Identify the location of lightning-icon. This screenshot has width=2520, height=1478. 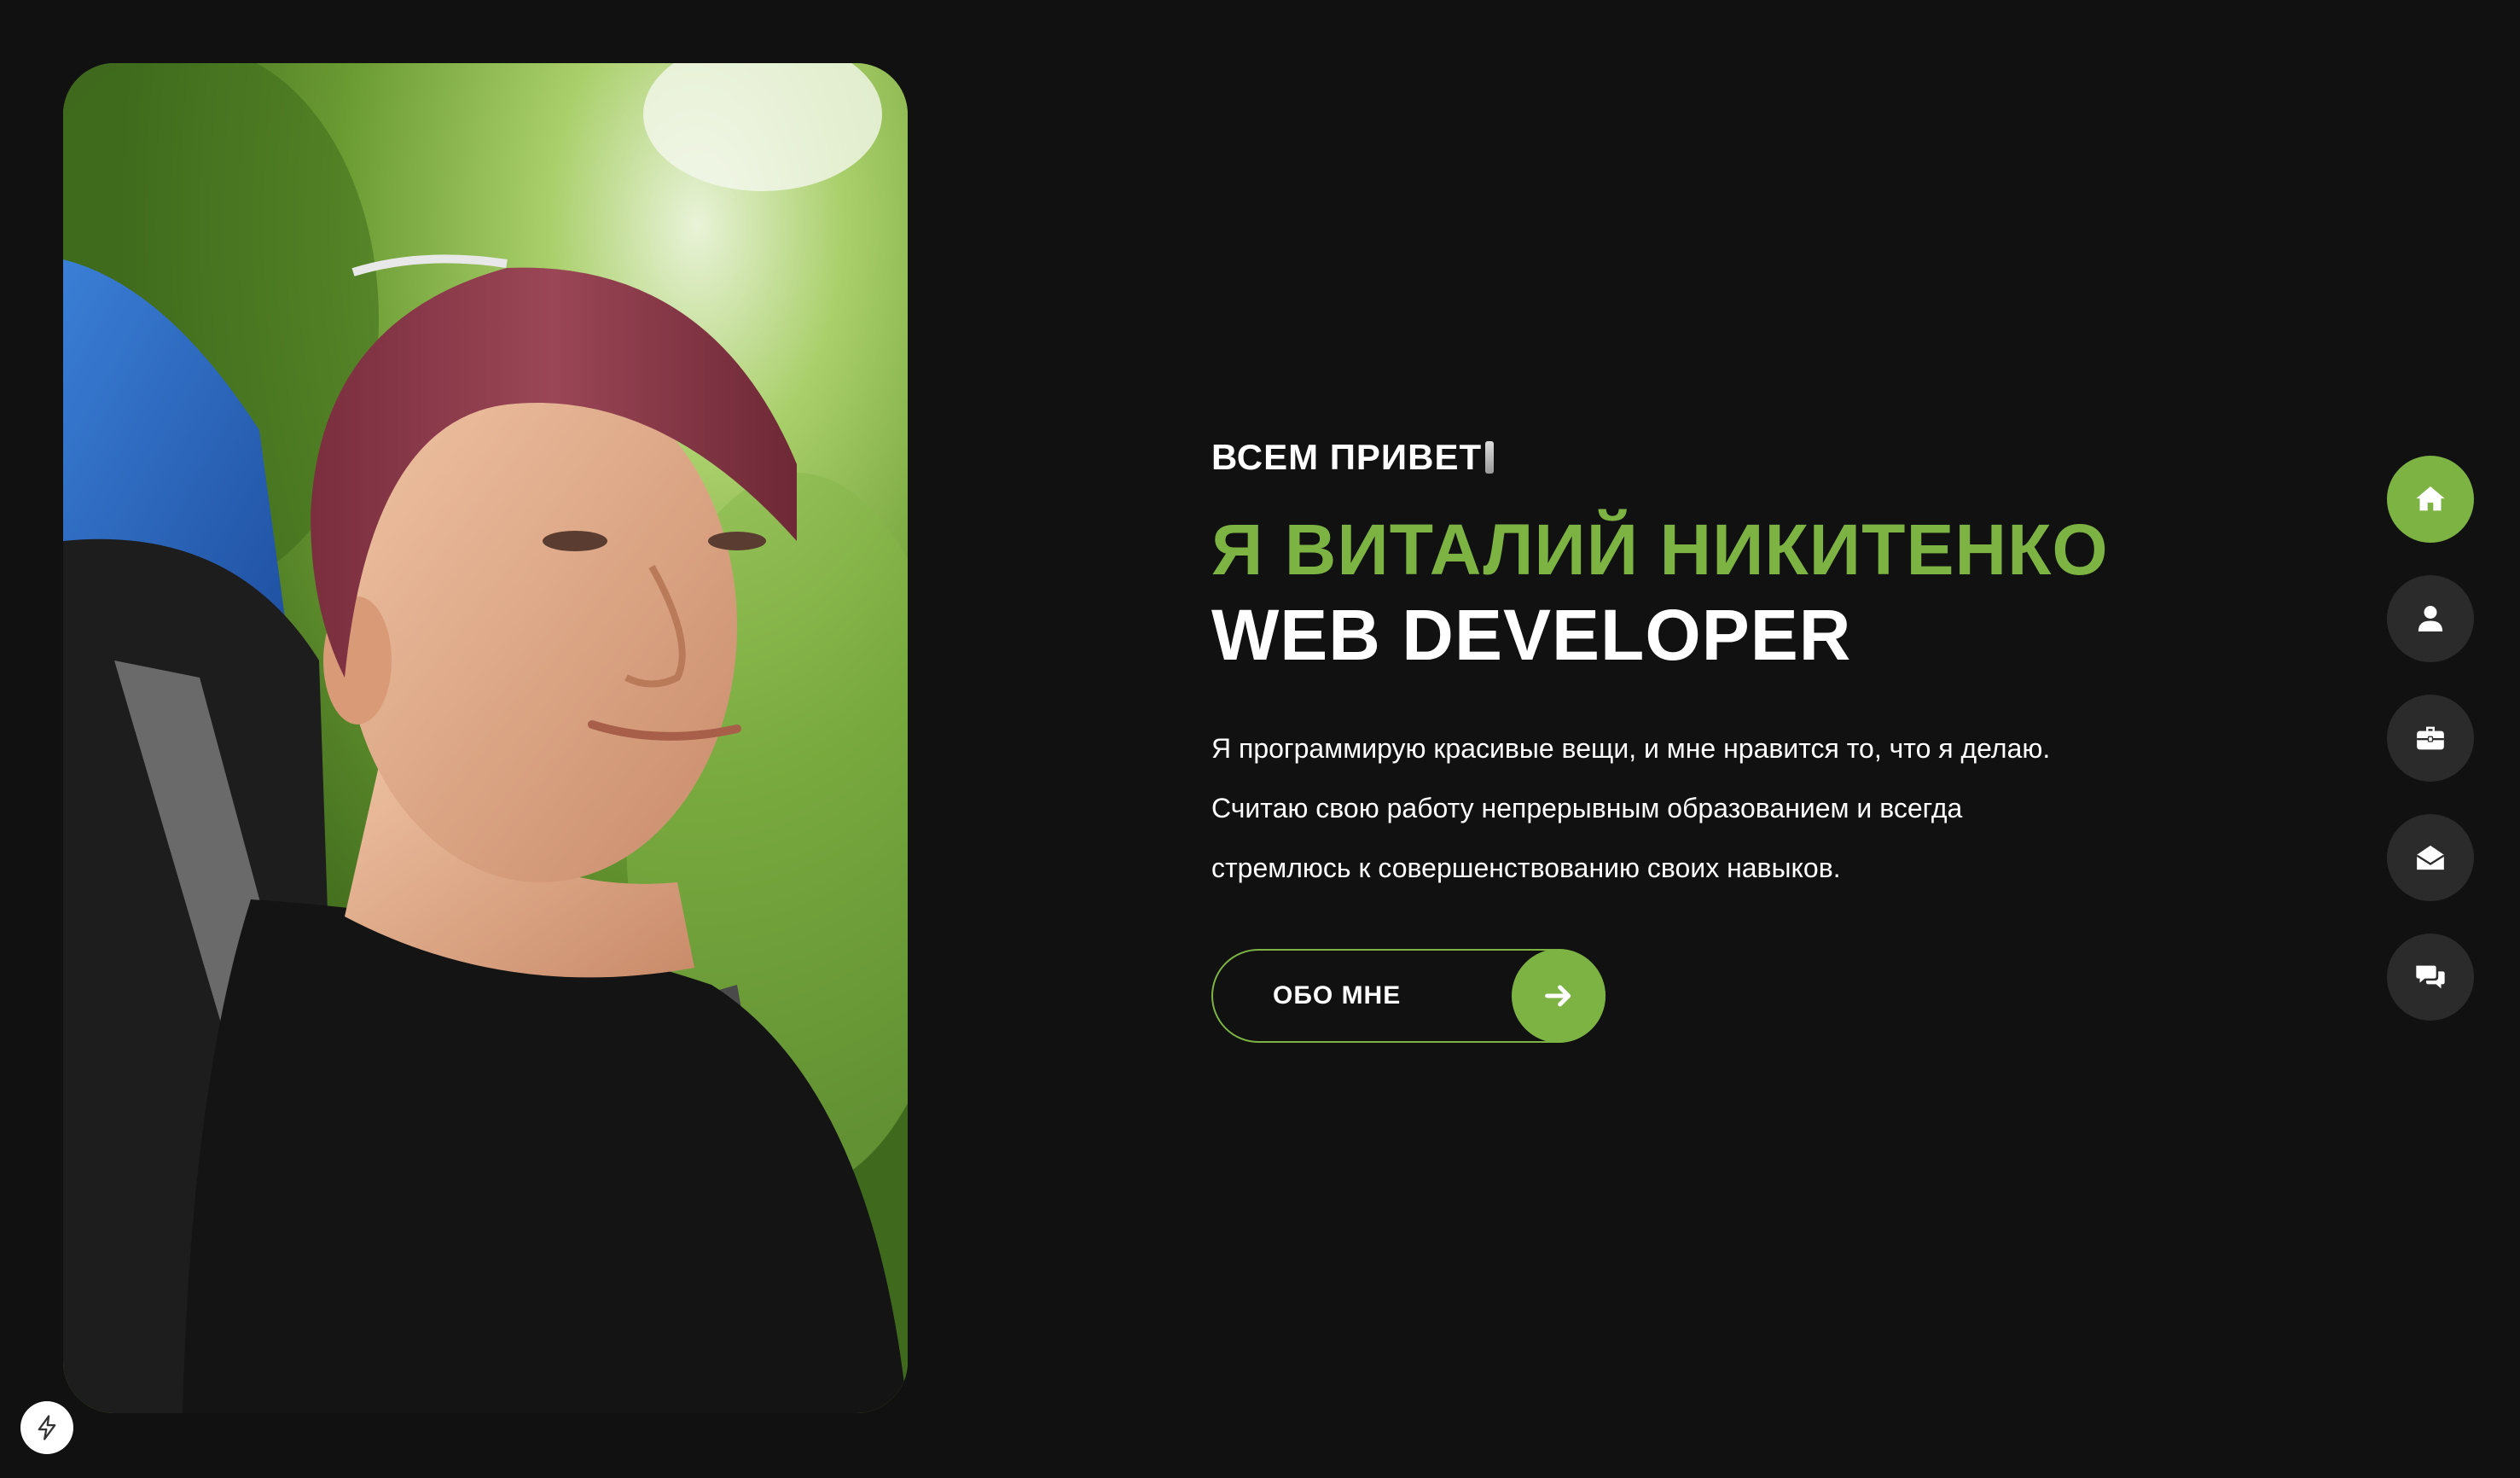
(47, 1427).